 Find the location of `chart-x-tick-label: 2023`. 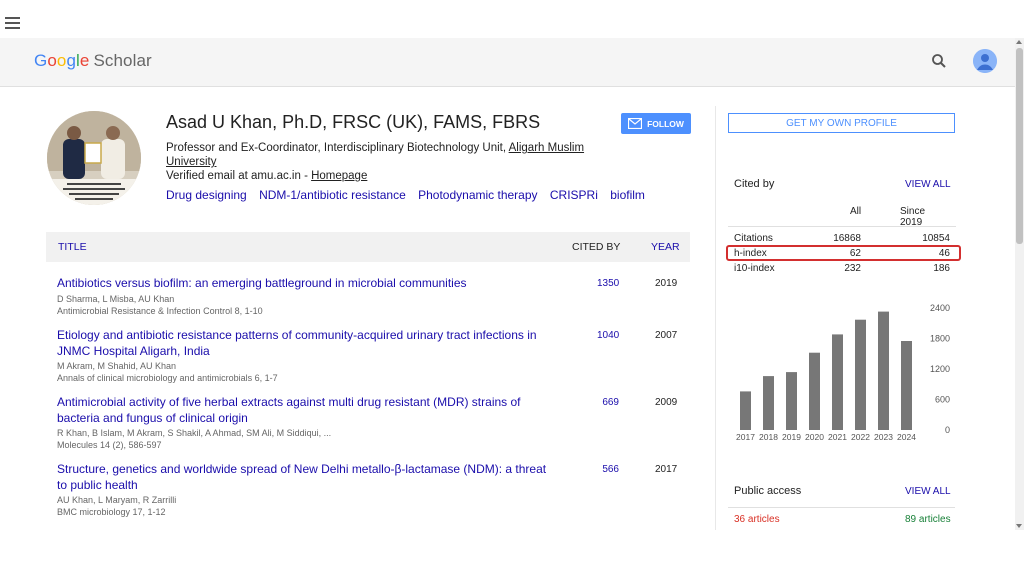

chart-x-tick-label: 2023 is located at coordinates (883, 437).